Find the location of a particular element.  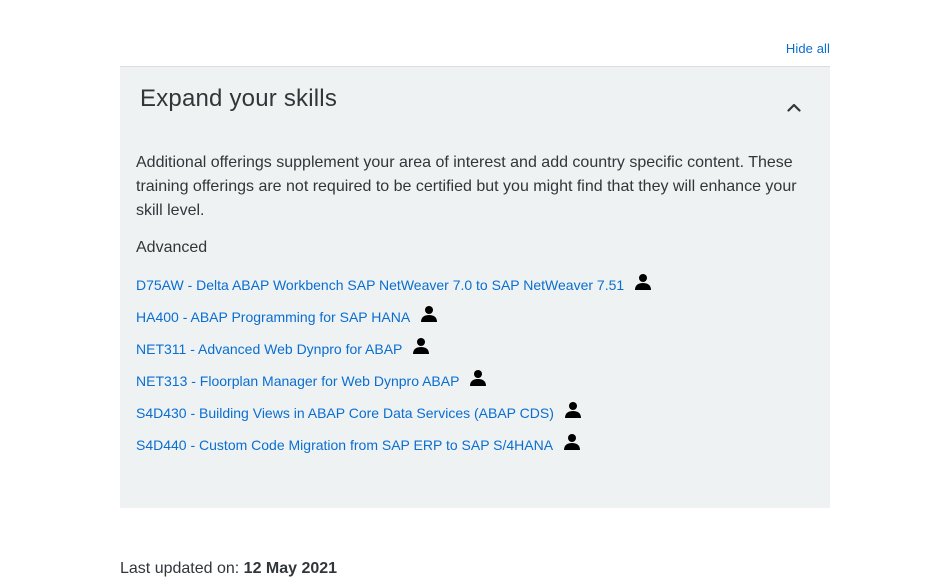

course-link-ha400: HA400 - ABAP Programming for SAP HANA is located at coordinates (273, 317).